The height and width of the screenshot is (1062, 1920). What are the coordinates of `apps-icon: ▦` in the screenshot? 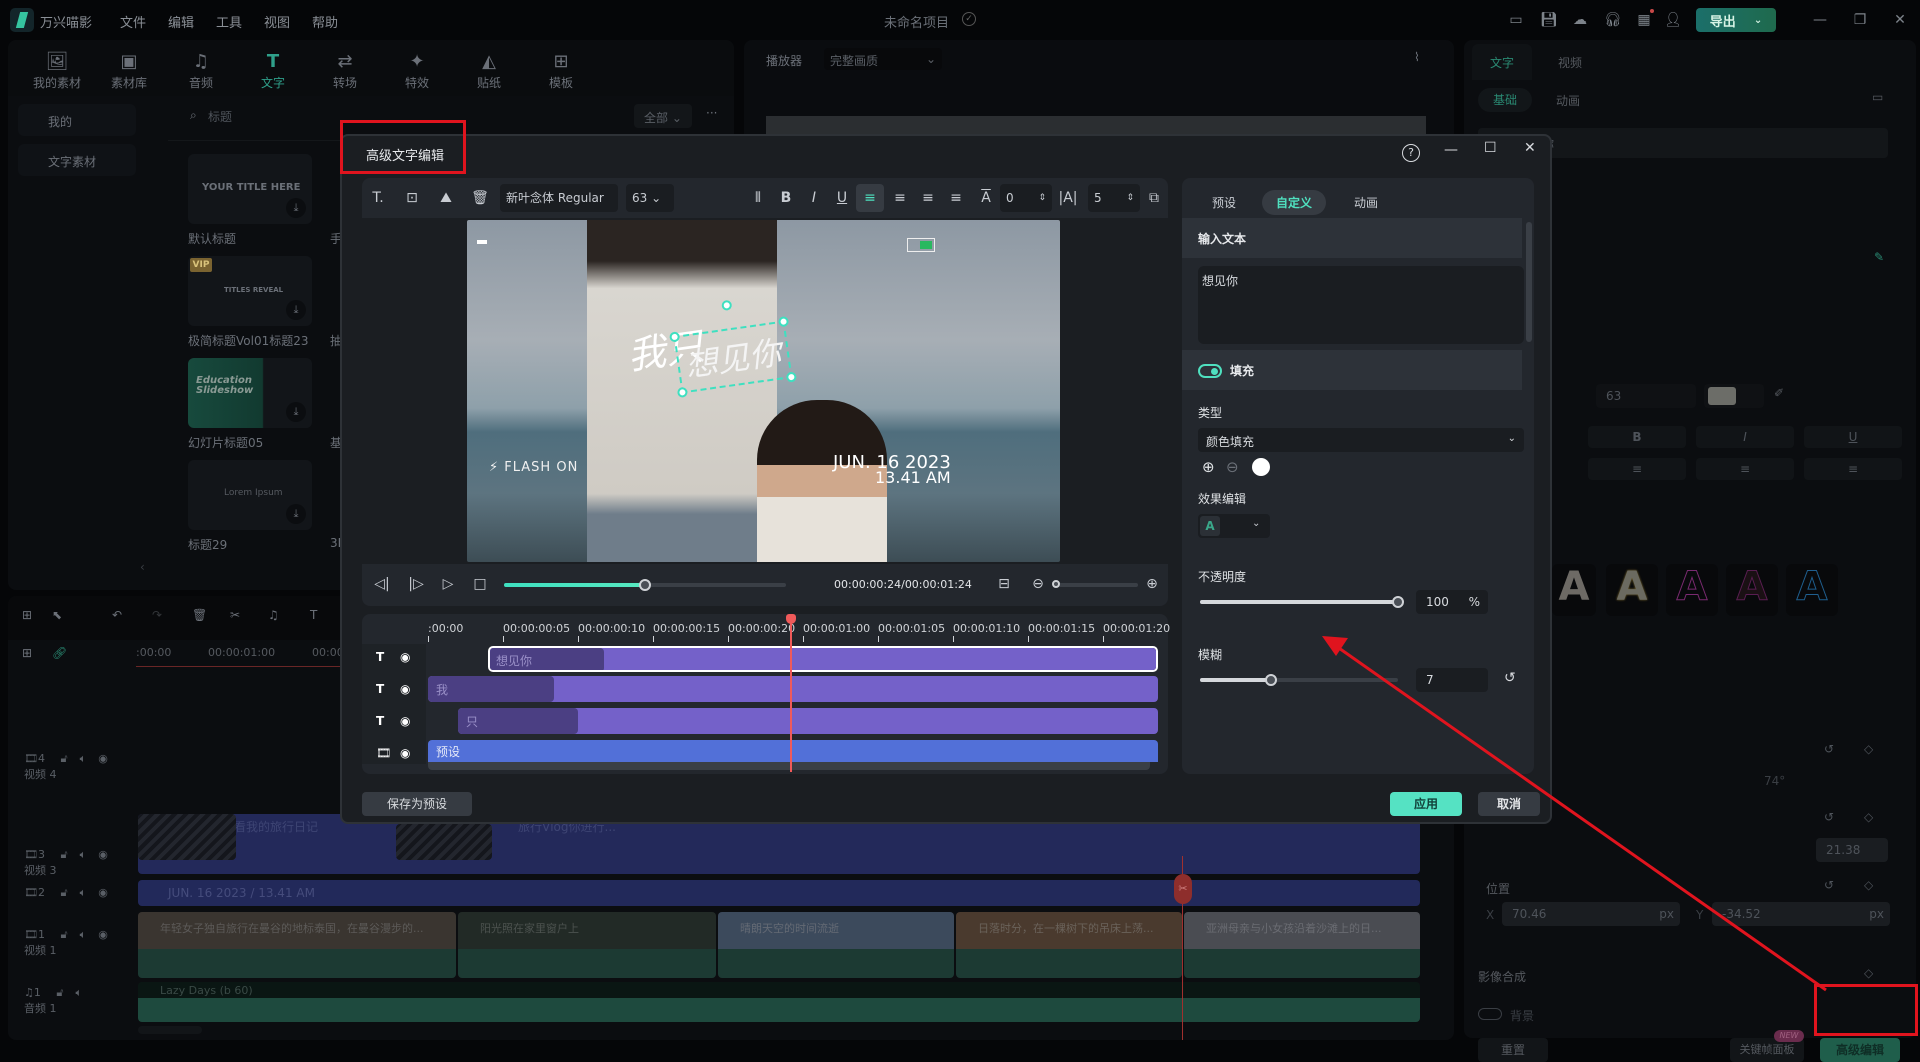 It's located at (1644, 20).